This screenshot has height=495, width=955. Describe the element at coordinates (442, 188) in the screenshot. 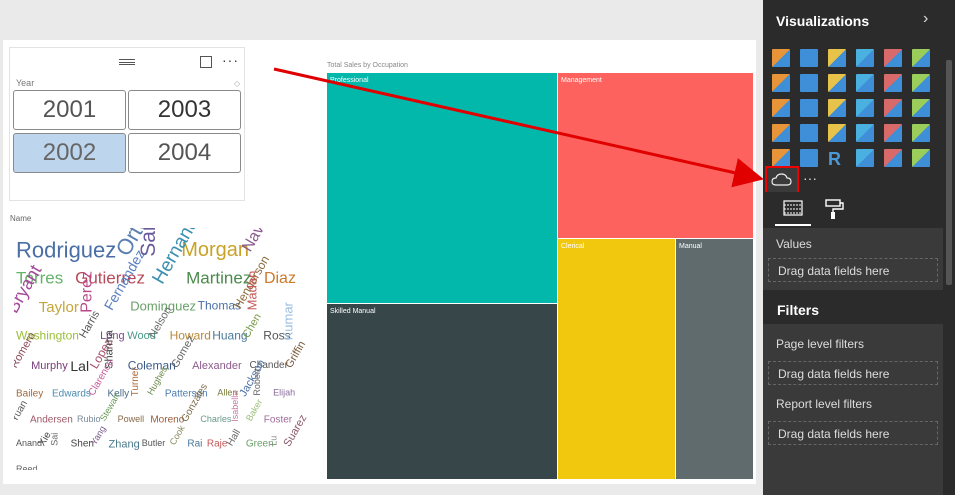

I see `treemap-cell-professional` at that location.